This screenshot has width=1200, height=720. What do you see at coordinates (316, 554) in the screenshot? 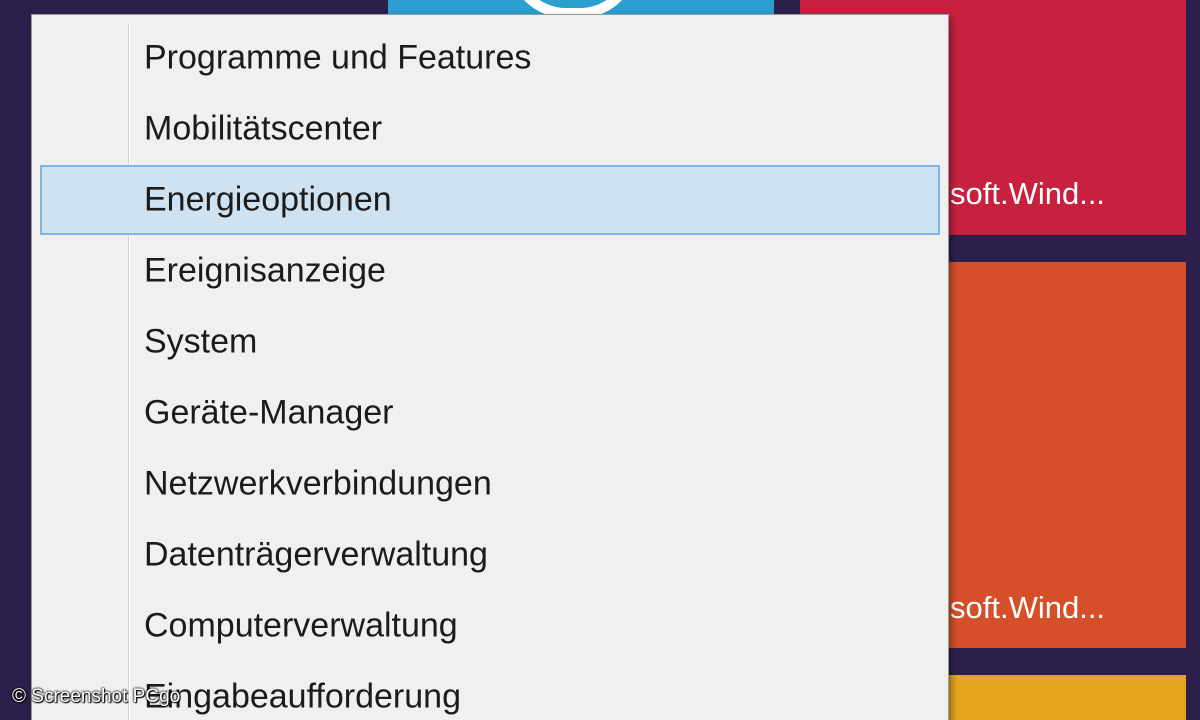
I see `menu-item-label: Datenträgerverwaltung` at bounding box center [316, 554].